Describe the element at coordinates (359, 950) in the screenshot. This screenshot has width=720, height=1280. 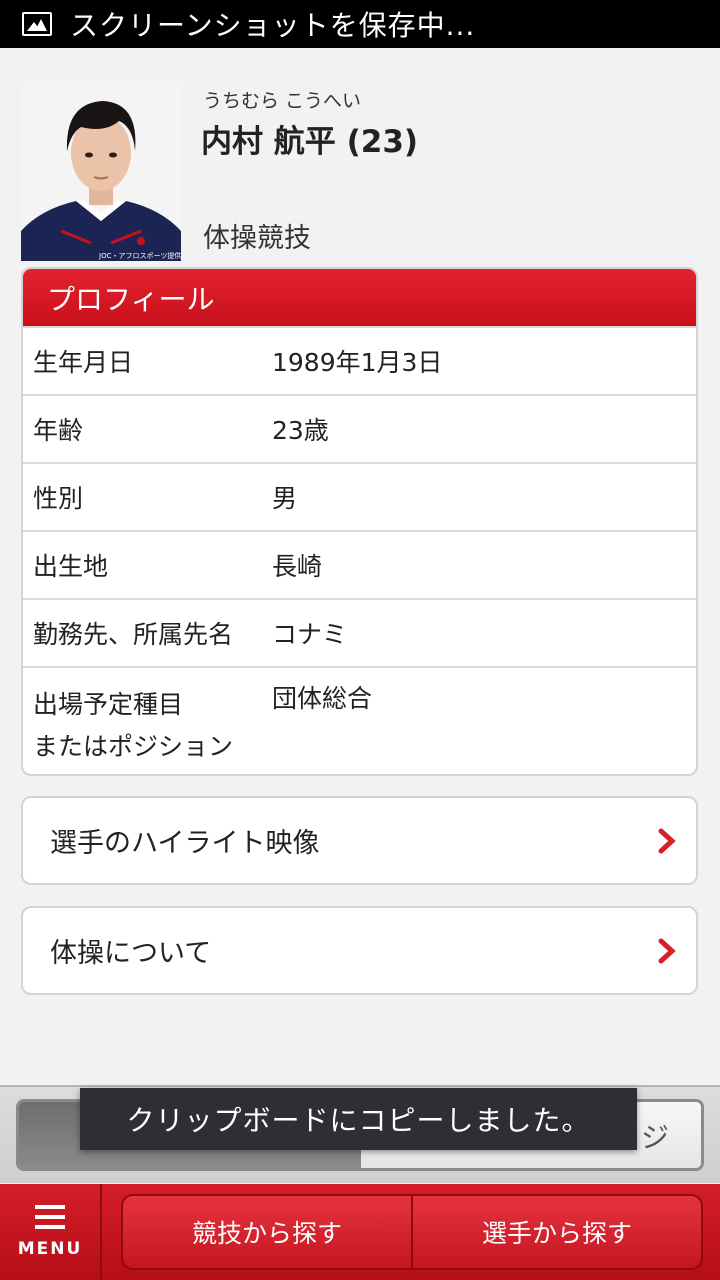
I see `about-gymnastics-button: 体操について` at that location.